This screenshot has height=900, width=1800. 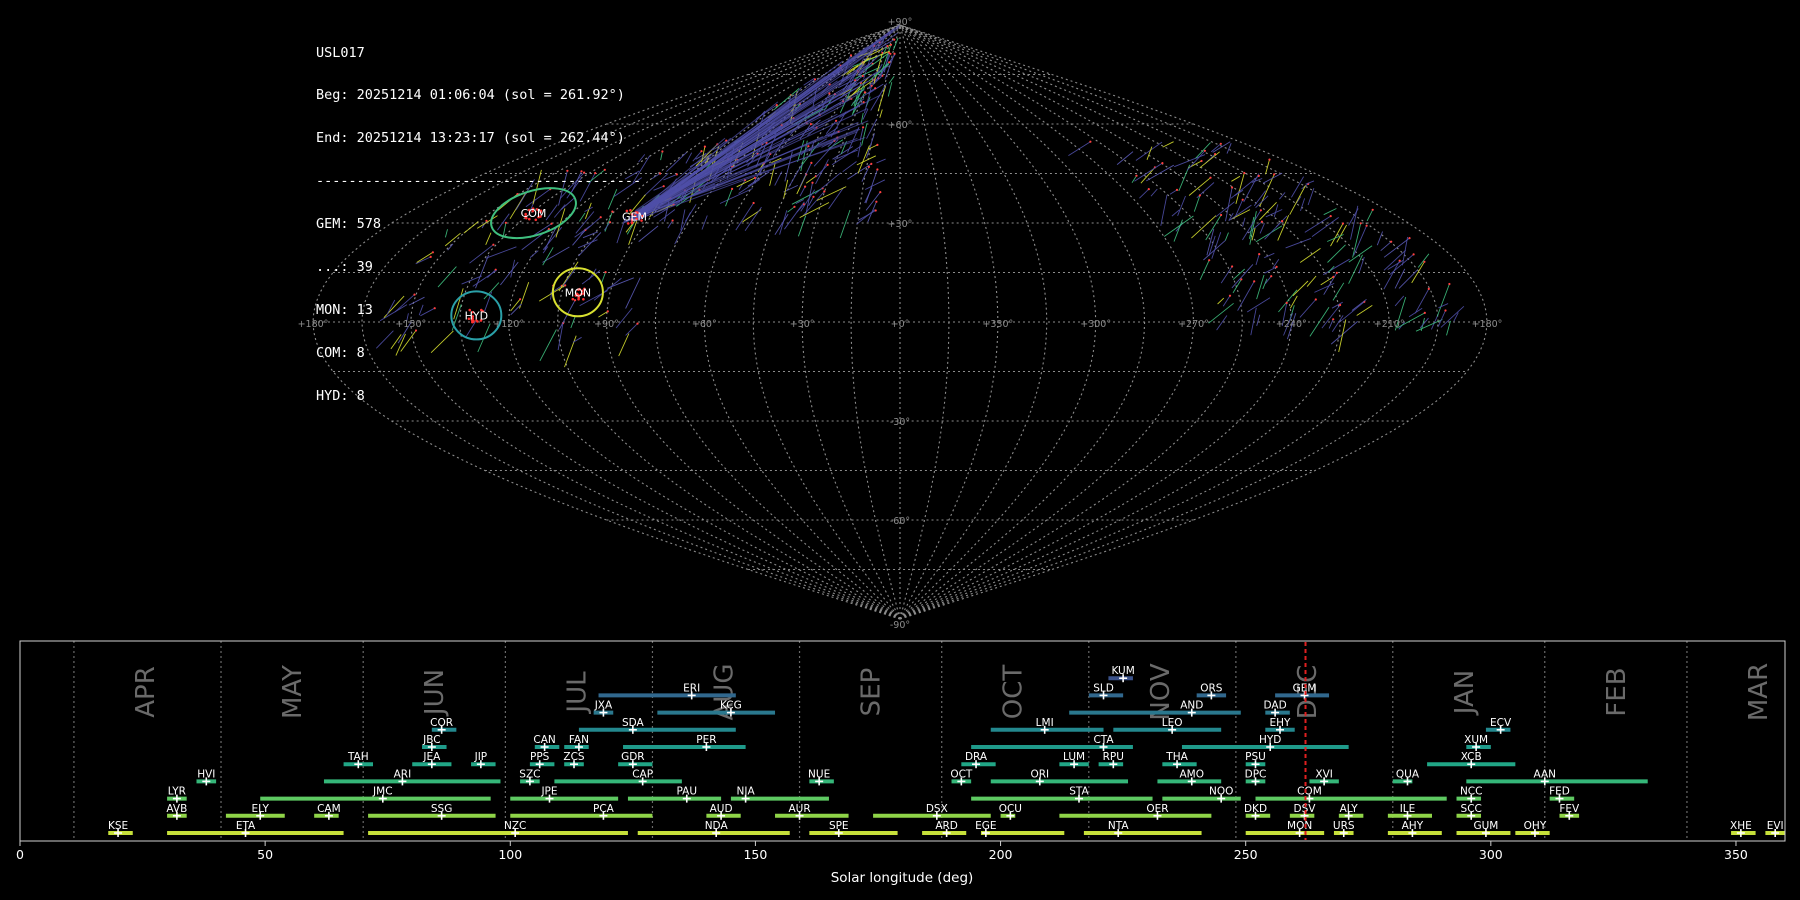 What do you see at coordinates (579, 740) in the screenshot?
I see `shower-code-label: FAN` at bounding box center [579, 740].